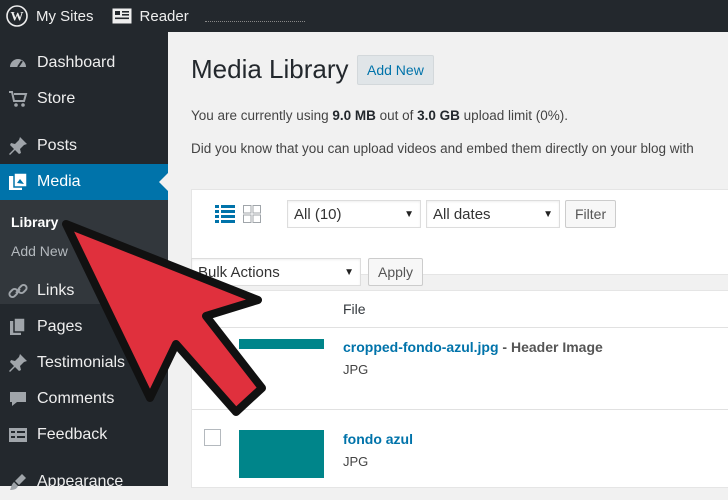 This screenshot has width=728, height=500. Describe the element at coordinates (84, 146) in the screenshot. I see `sidebar-item-posts: Posts` at that location.